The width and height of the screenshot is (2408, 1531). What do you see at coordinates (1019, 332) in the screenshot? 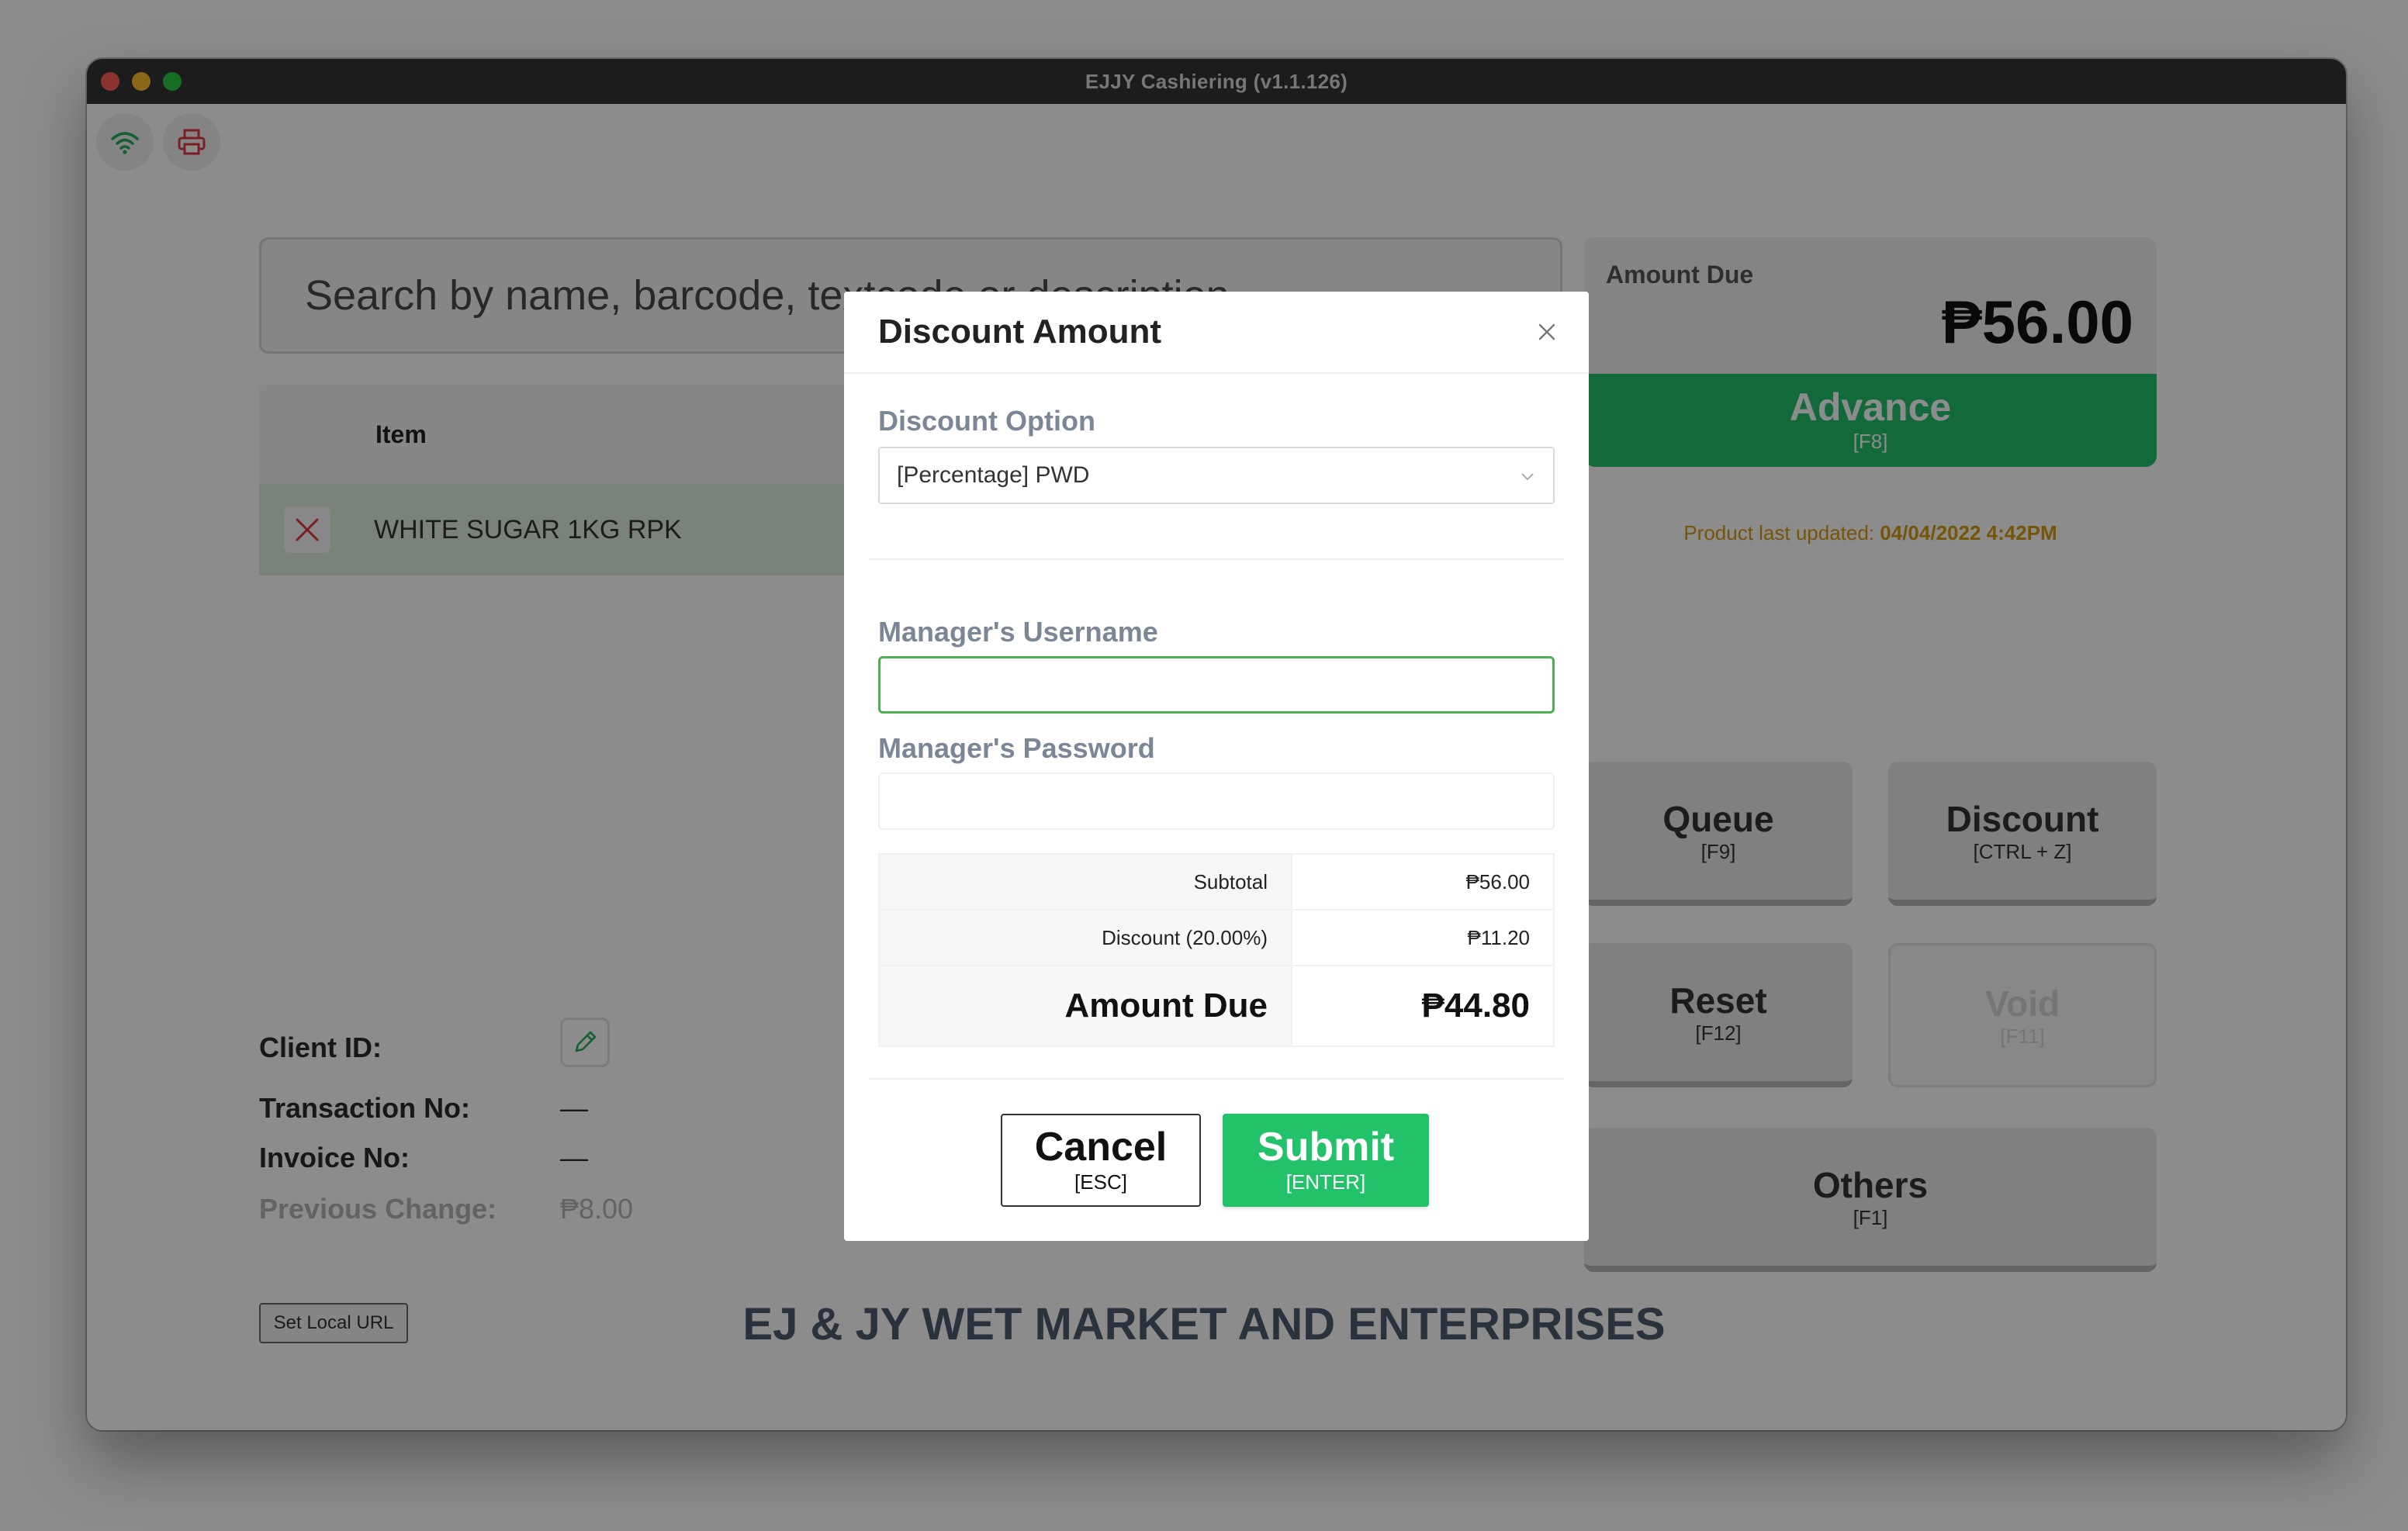
I see `modal-title: Discount Amount` at bounding box center [1019, 332].